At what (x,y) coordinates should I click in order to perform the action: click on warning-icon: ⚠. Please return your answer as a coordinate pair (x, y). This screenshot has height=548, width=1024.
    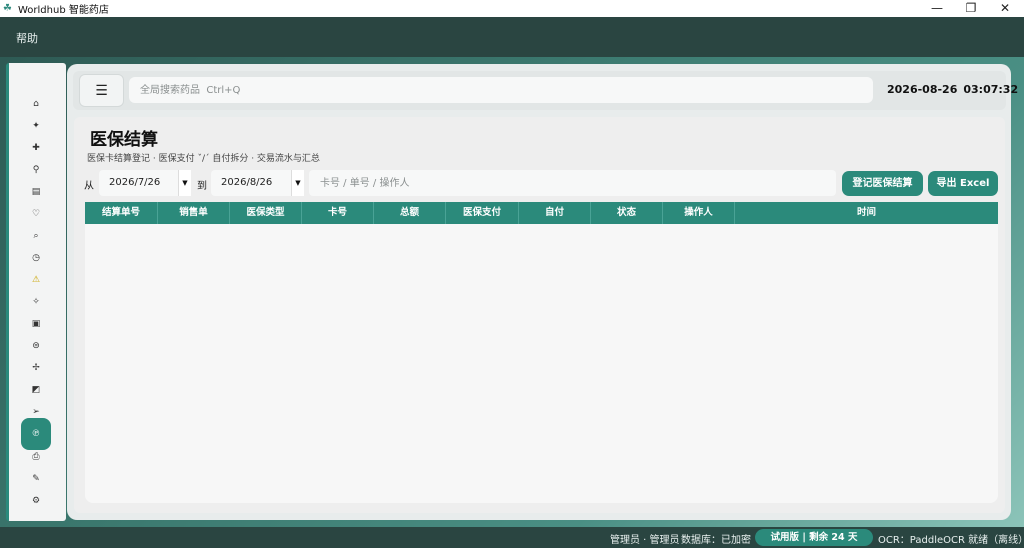
    Looking at the image, I should click on (36, 280).